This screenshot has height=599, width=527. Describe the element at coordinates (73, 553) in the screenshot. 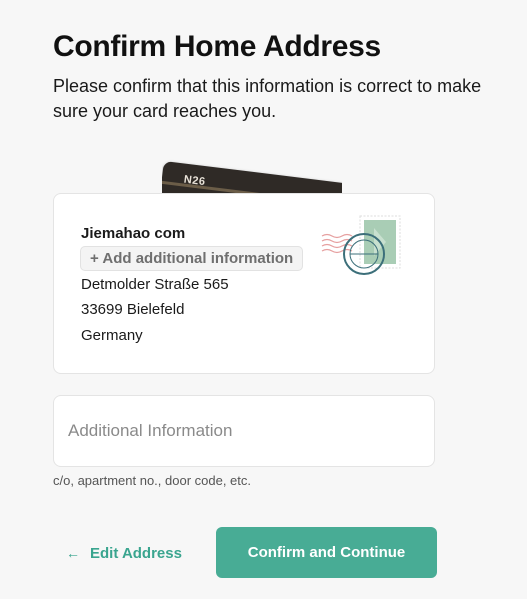

I see `arrow-left-icon: ←` at that location.